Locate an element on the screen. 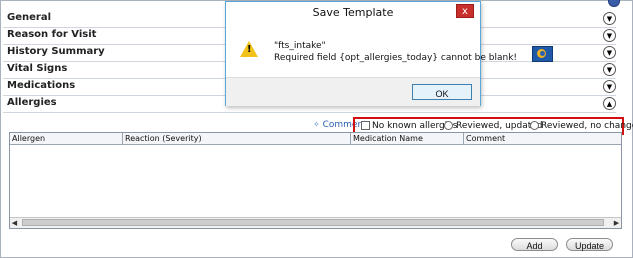  reviewed-no-changes-label: Reviewed, no changes is located at coordinates (587, 126).